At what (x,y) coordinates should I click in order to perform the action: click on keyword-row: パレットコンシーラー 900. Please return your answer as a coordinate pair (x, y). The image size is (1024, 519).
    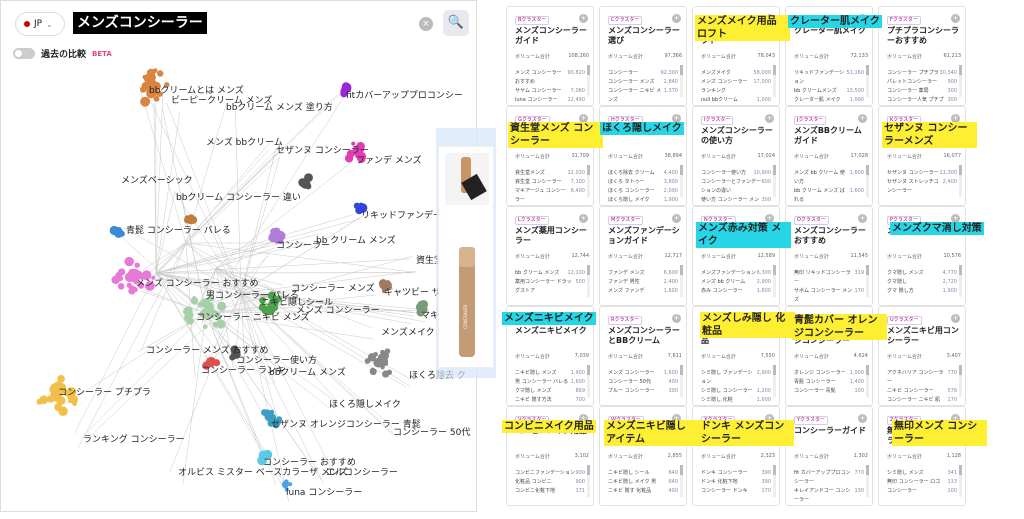
    Looking at the image, I should click on (922, 82).